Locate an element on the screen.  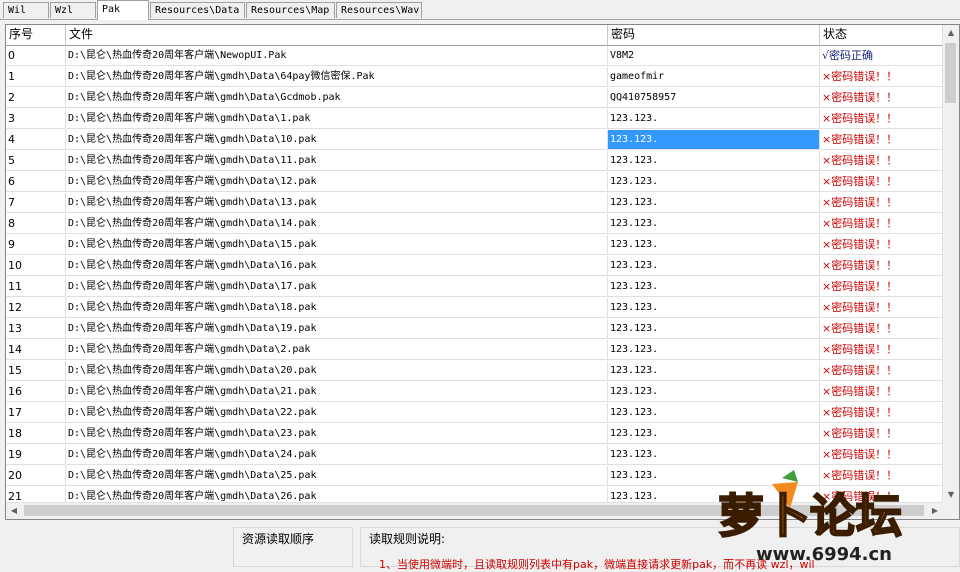
cell-file: D:\昆仑\热血传奇20周年客户端\gmdh\Data\2.pak is located at coordinates (337, 350).